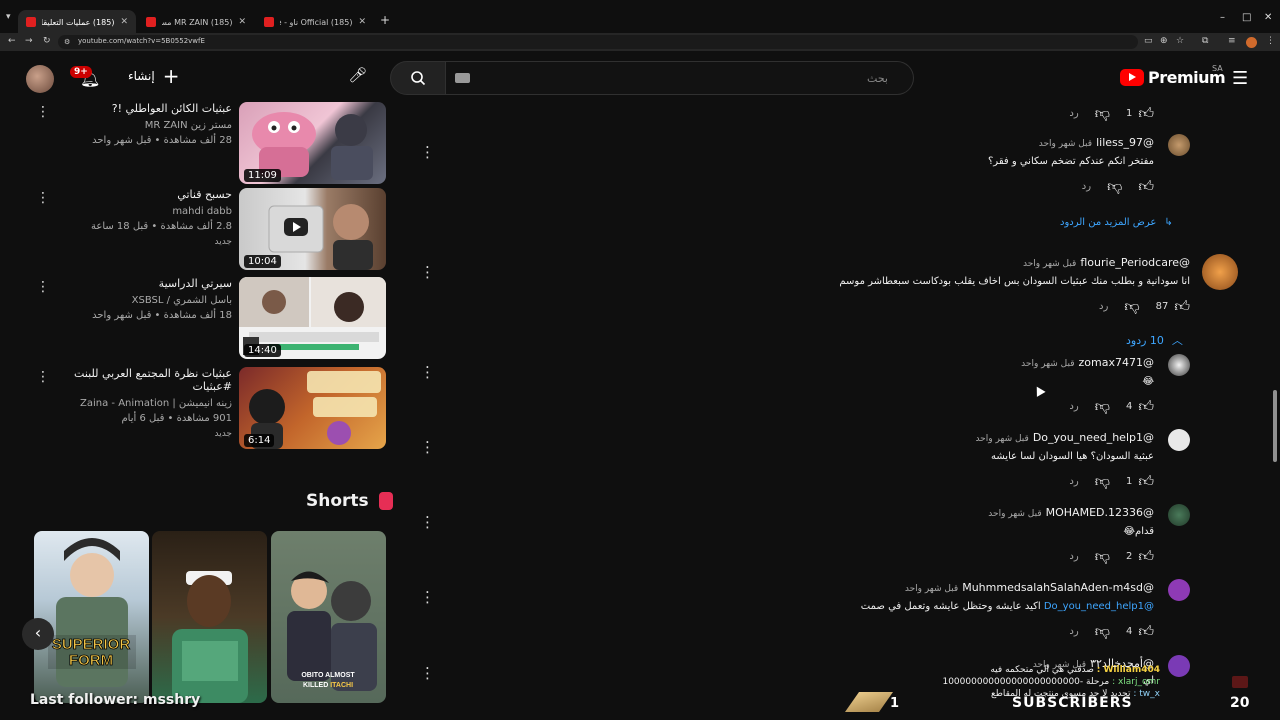 The width and height of the screenshot is (1280, 720). What do you see at coordinates (67, 42) in the screenshot?
I see `site-info-icon: ⚙` at bounding box center [67, 42].